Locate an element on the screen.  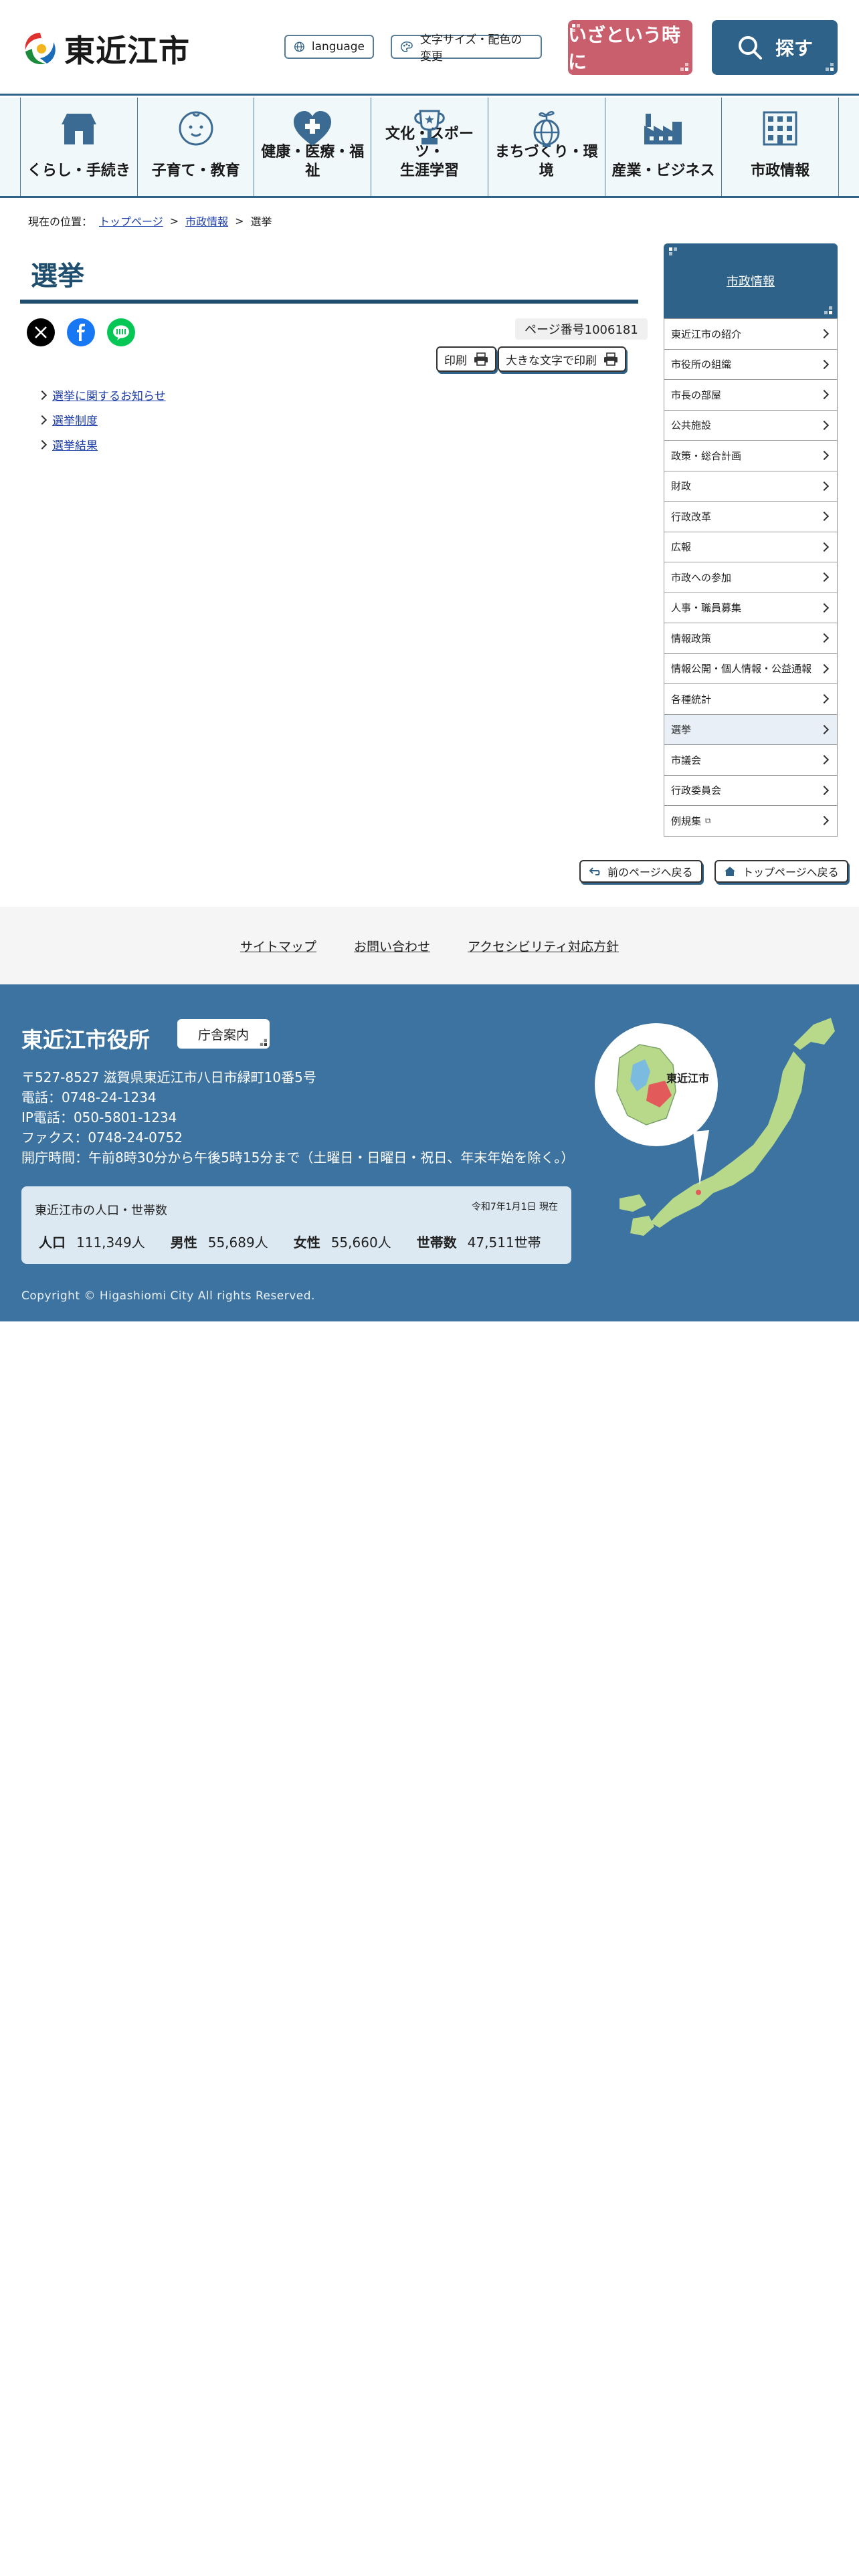
side-nav-item: 東近江市の紹介 is located at coordinates (750, 333).